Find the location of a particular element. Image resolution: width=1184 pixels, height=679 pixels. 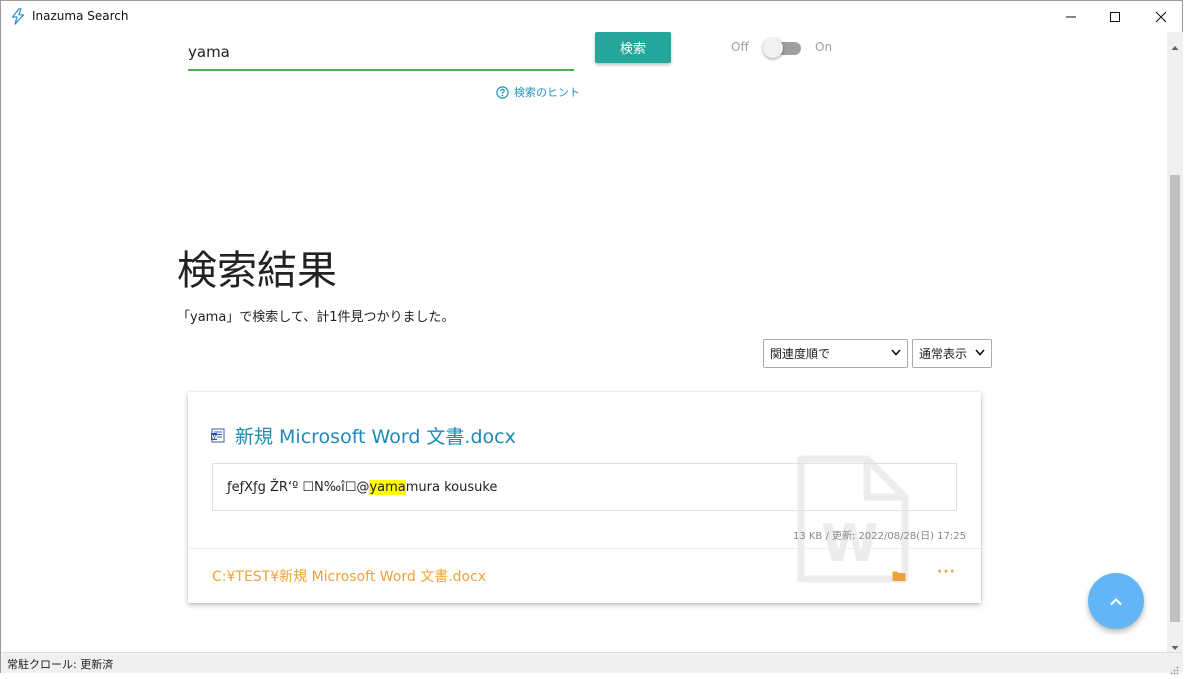

result-snippet: ƒeƒXƒg ŽR‘º ☐N‰î☐@yamamura kousuke is located at coordinates (584, 487).